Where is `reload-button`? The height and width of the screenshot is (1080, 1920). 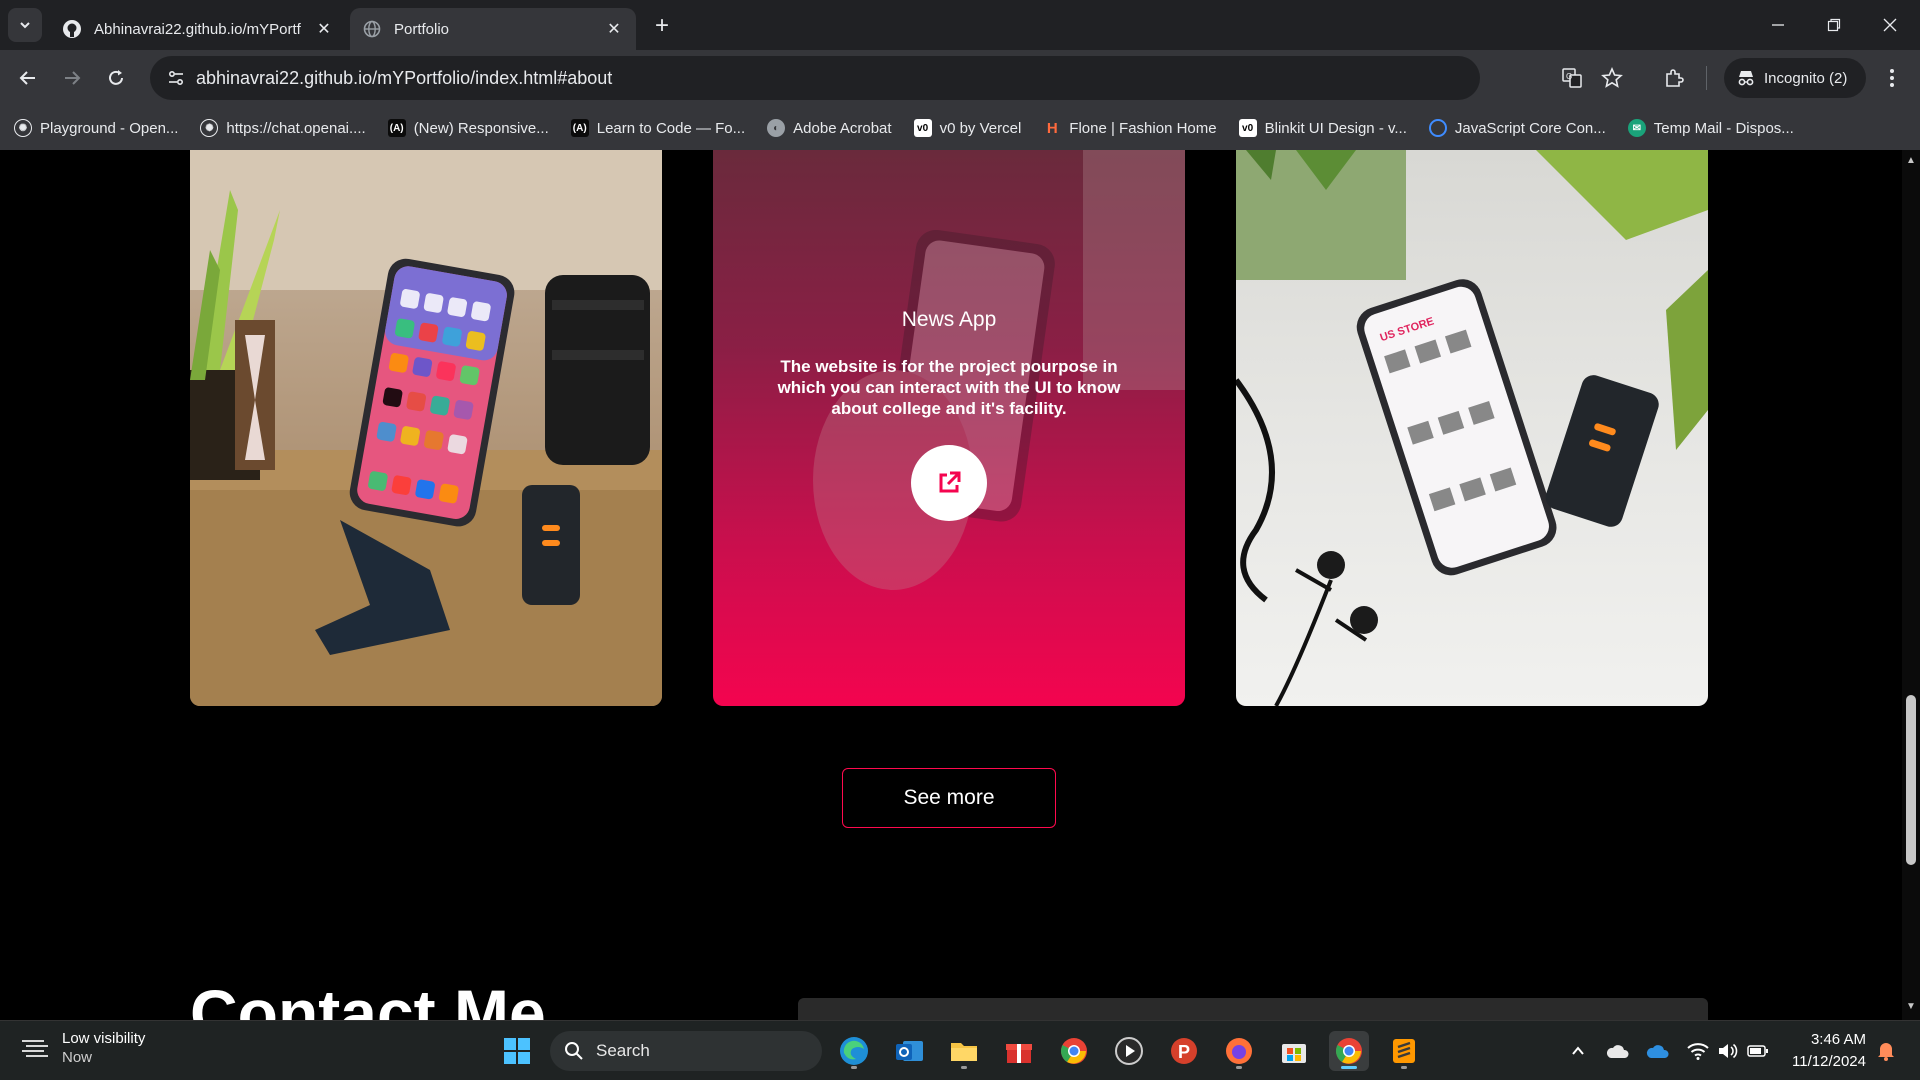
reload-button is located at coordinates (116, 78).